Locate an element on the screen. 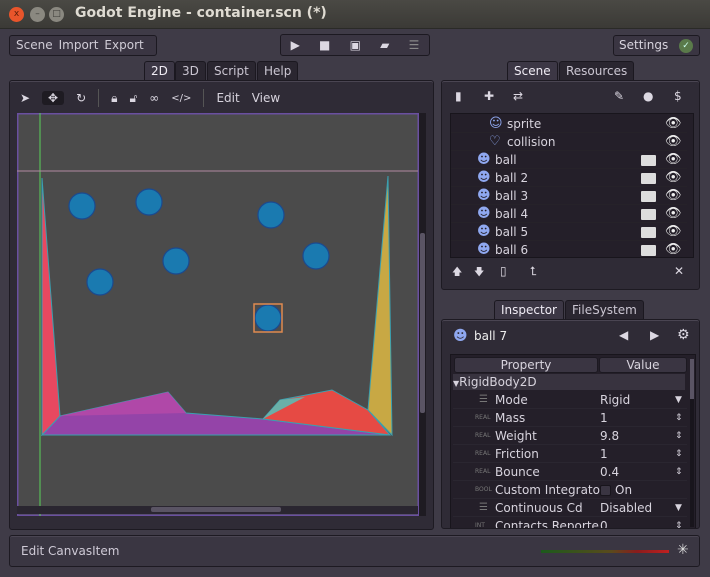 Image resolution: width=710 pixels, height=577 pixels. tab-3d: 3D is located at coordinates (190, 70).